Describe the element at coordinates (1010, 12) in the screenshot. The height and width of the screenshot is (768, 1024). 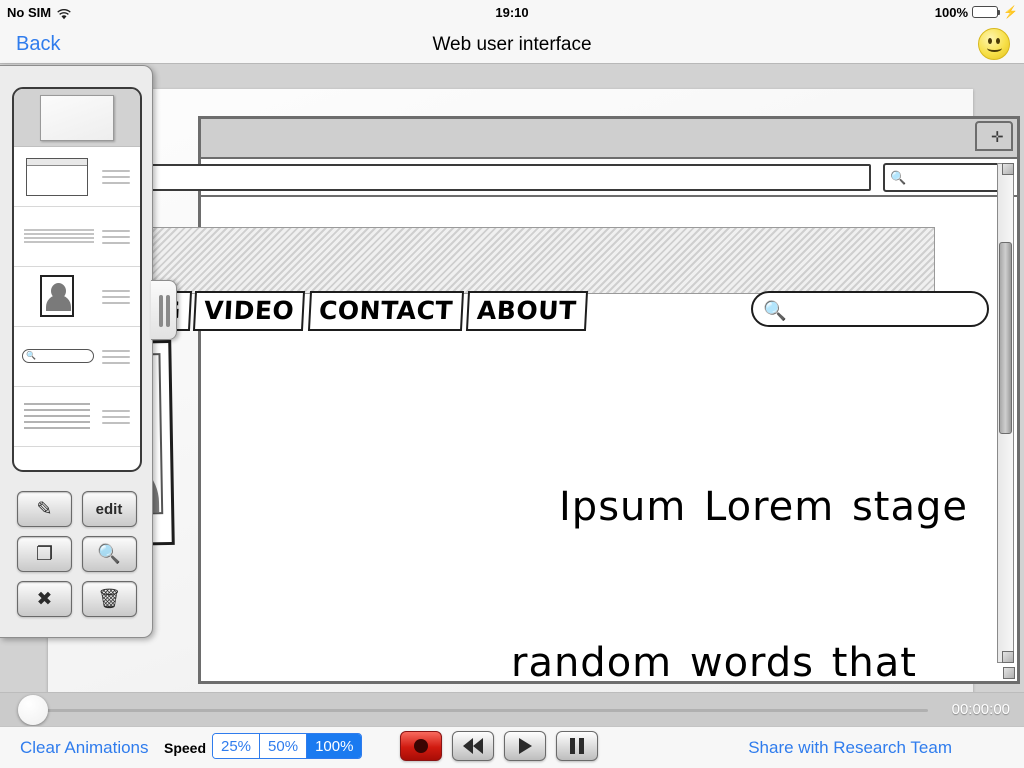
I see `lightning-bolt-icon: ⚡` at that location.